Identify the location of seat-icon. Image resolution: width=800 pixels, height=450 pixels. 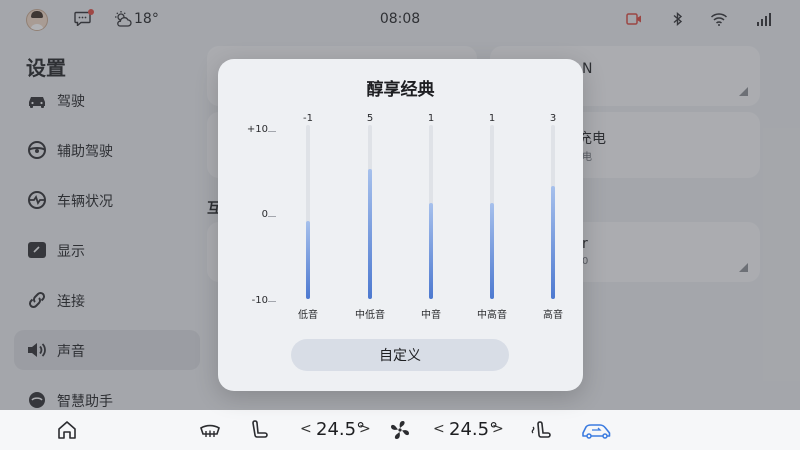
(260, 430).